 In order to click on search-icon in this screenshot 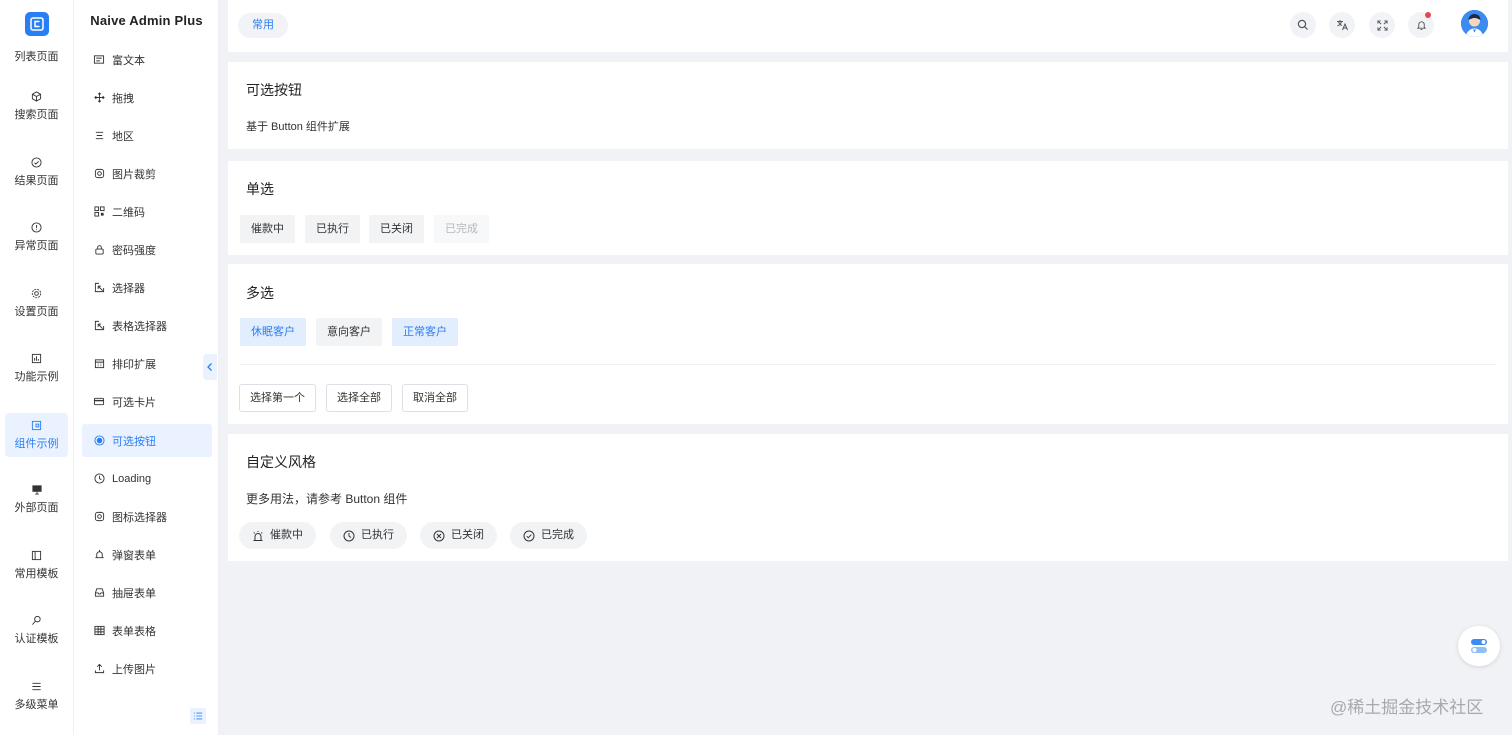, I will do `click(1302, 24)`.